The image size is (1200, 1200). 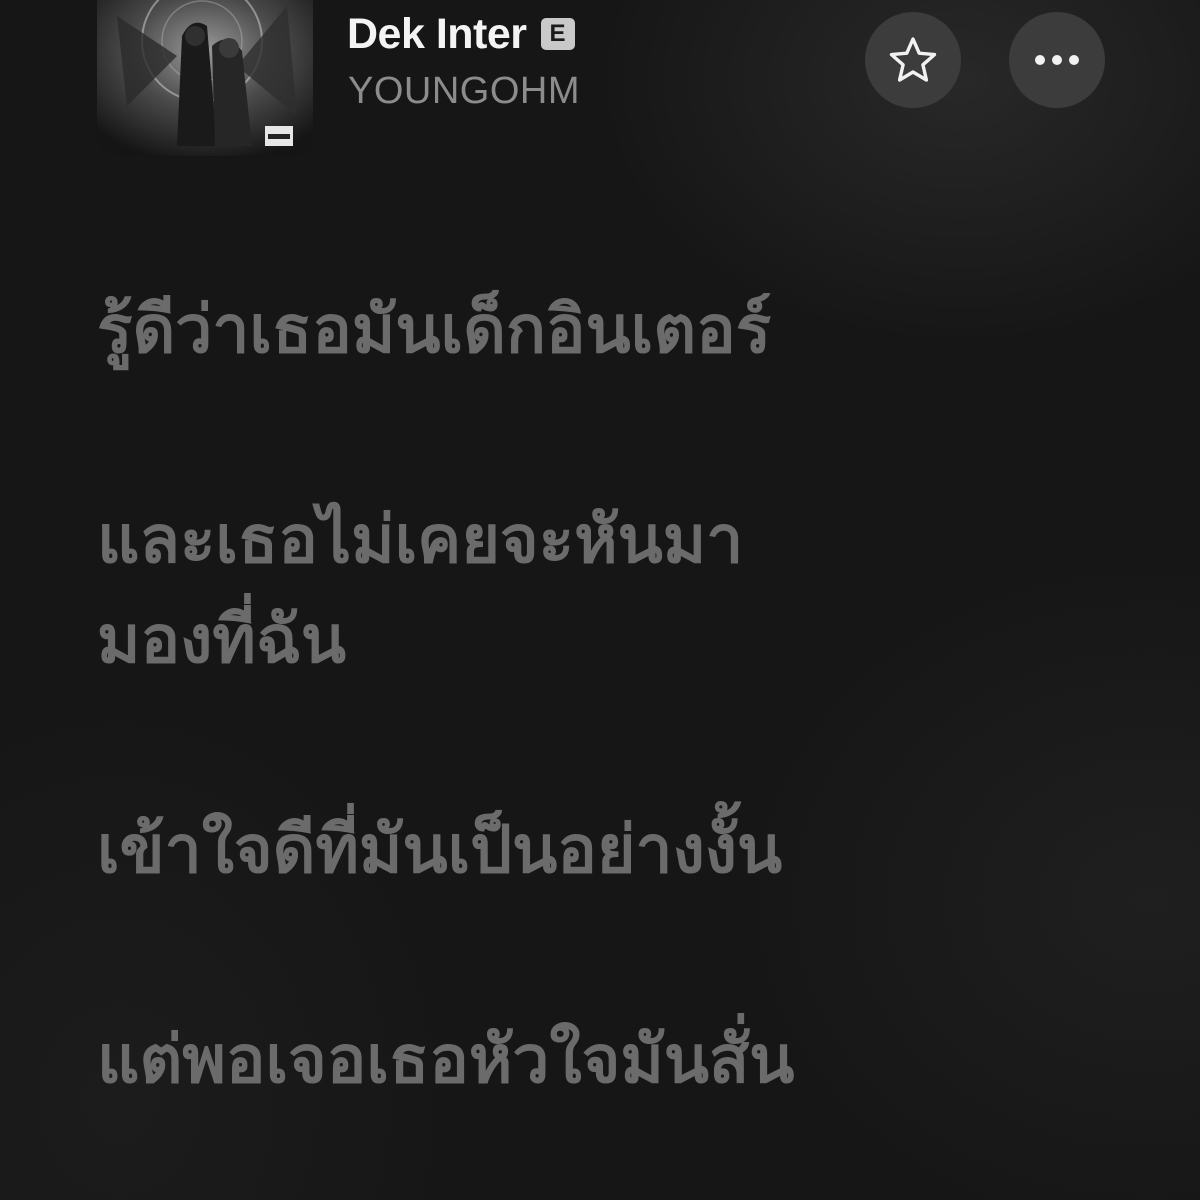 I want to click on lyric-line: รู้ดีว่าเธอมันเด็กอินเตอร์, so click(x=434, y=329).